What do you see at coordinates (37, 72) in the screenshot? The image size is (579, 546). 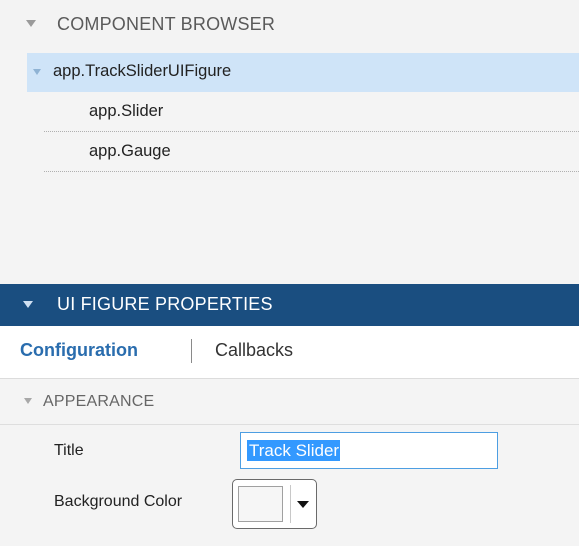 I see `expand-triangle-icon` at bounding box center [37, 72].